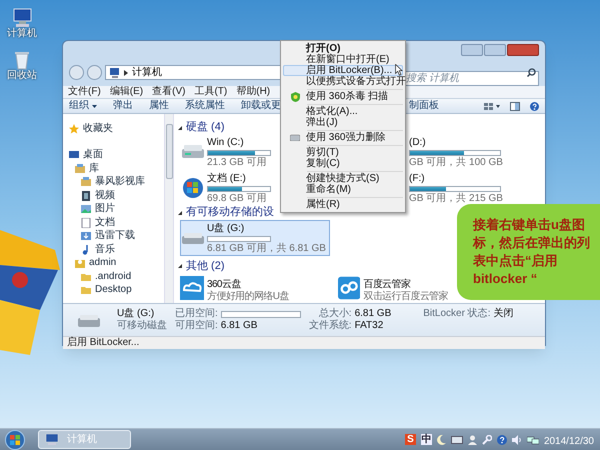  Describe the element at coordinates (74, 155) in the screenshot. I see `desktop-icon` at that location.